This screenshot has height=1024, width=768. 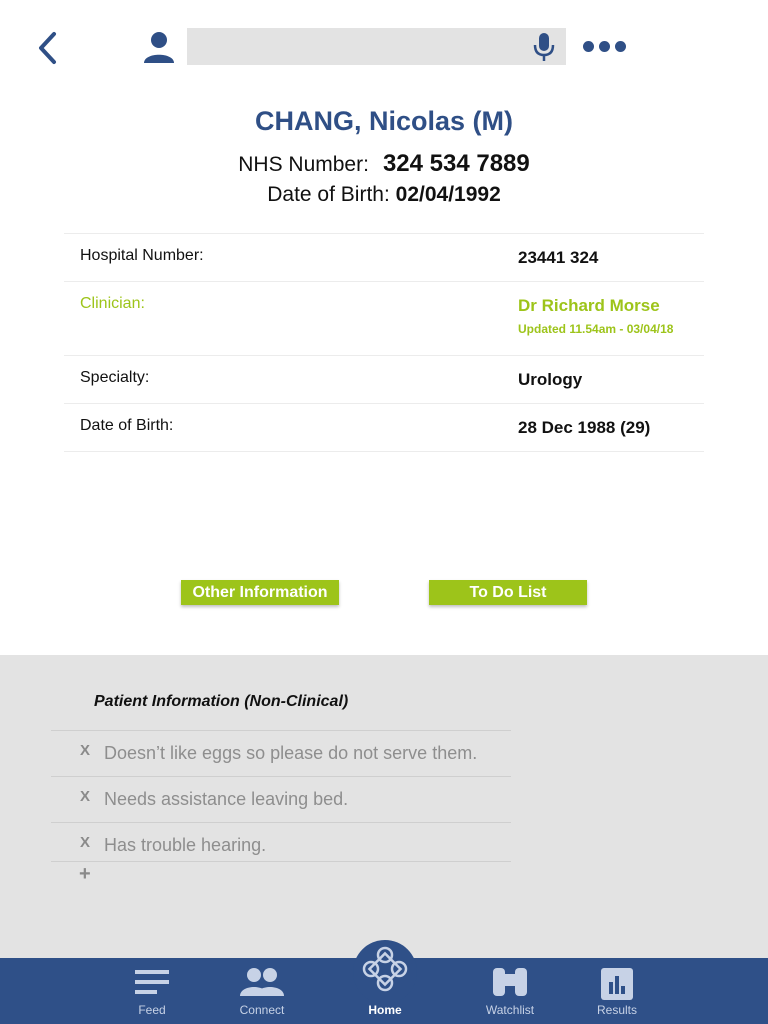 I want to click on voice-search-button, so click(x=544, y=47).